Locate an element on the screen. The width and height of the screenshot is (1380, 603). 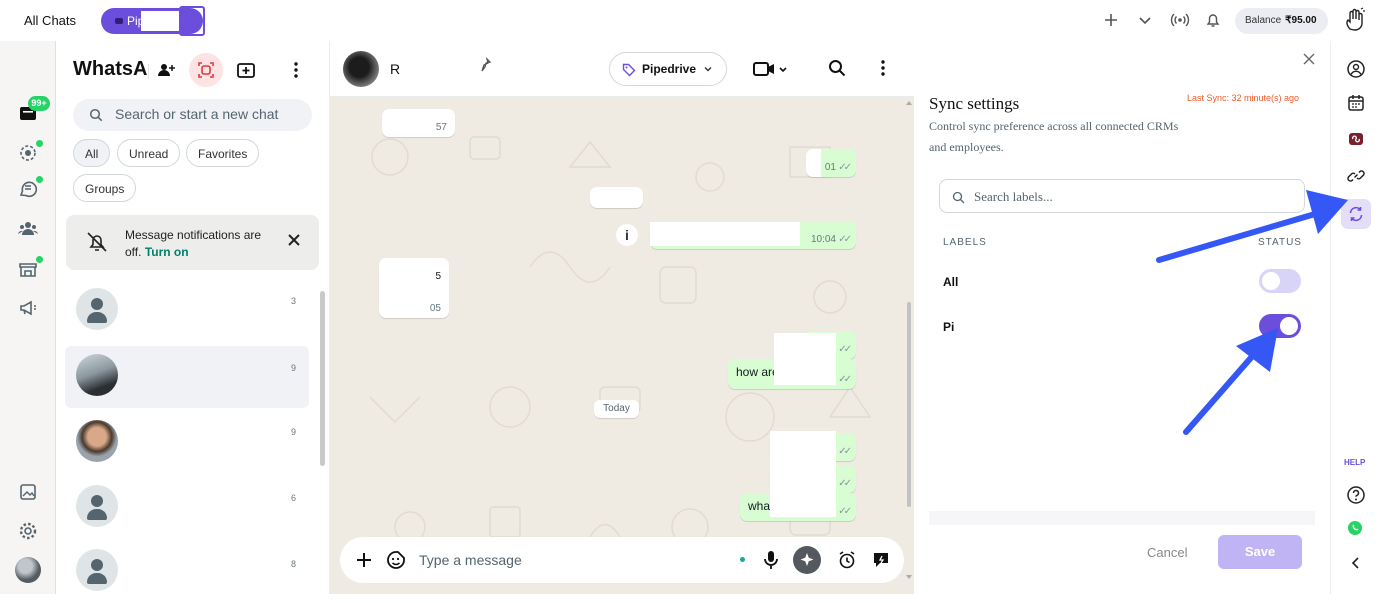
schedule-icon is located at coordinates (847, 560).